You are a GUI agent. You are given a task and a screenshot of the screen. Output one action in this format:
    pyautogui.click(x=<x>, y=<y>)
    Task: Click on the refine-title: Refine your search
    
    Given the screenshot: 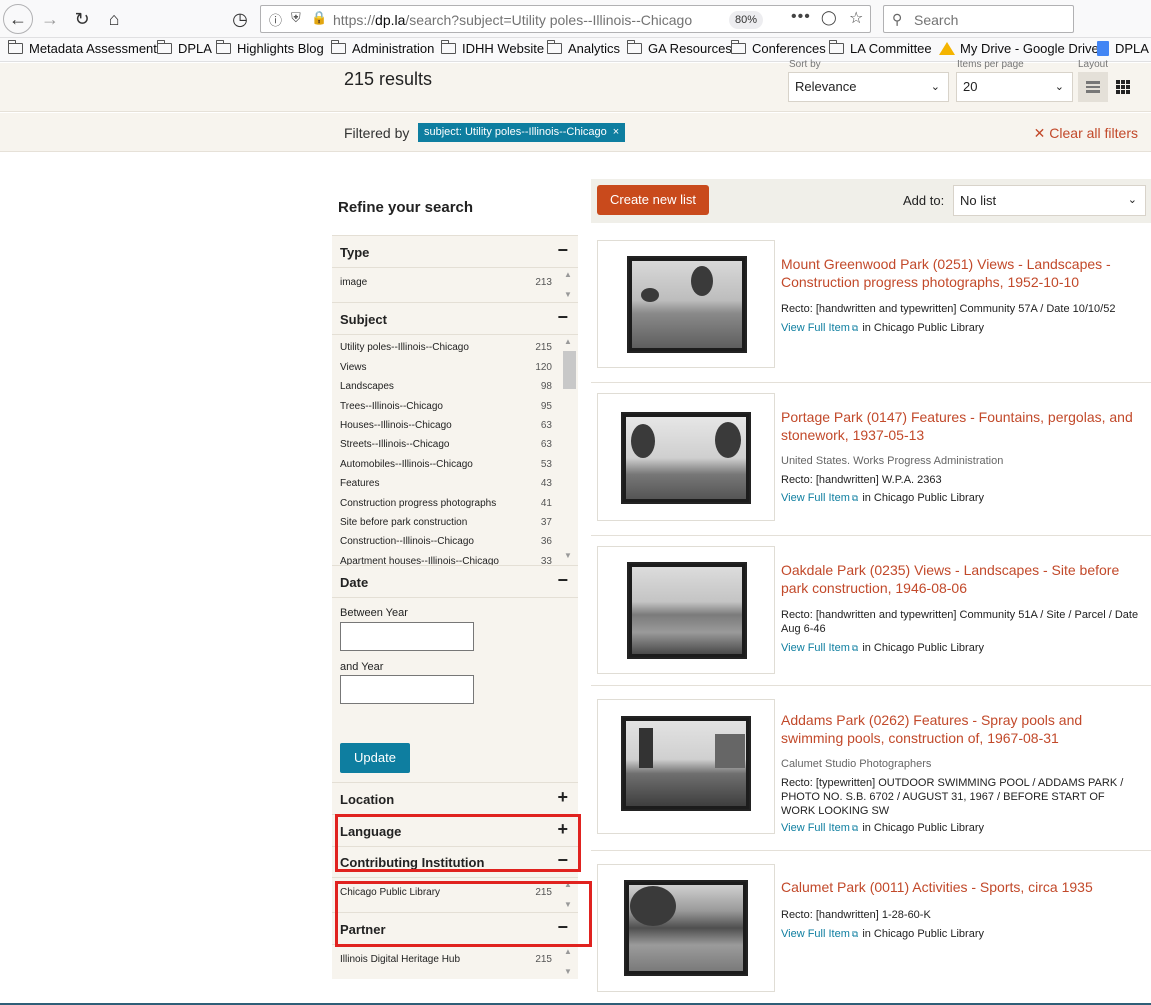 What is the action you would take?
    pyautogui.click(x=406, y=207)
    